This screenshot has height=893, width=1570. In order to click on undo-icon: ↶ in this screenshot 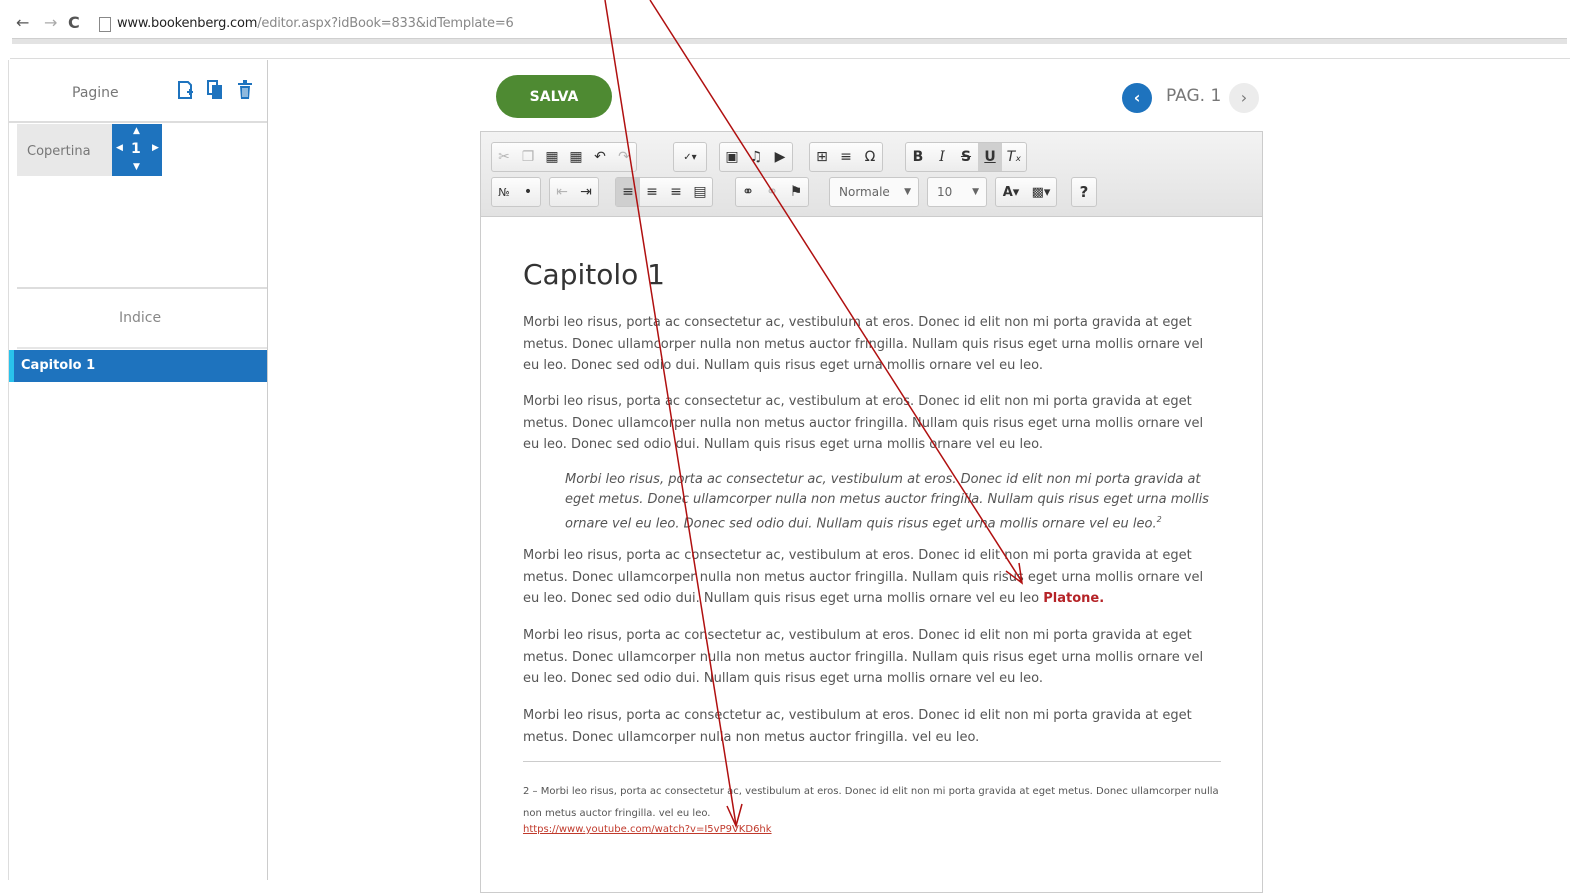, I will do `click(600, 157)`.